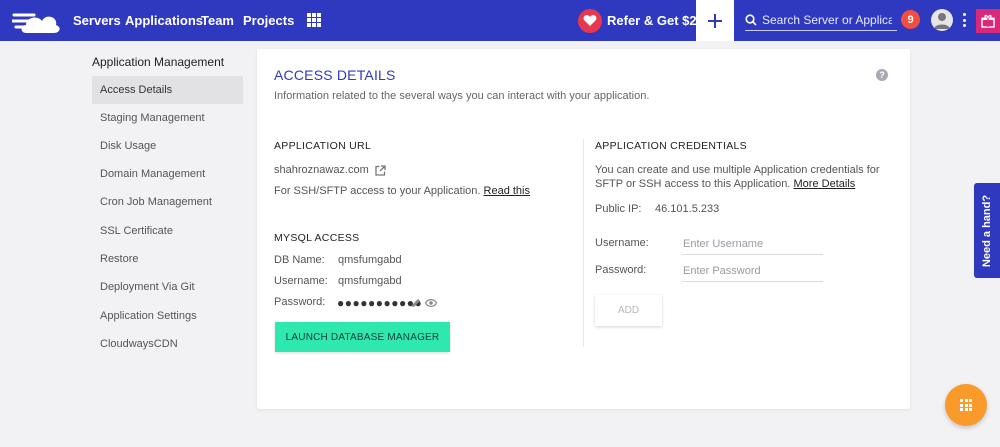  I want to click on application-url-row: shahroznawaz.com, so click(330, 170).